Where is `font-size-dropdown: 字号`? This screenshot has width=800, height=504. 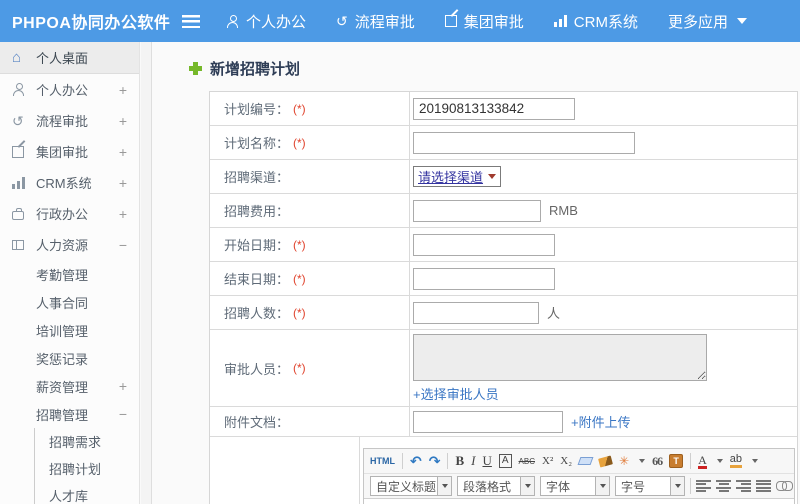
font-size-dropdown: 字号 is located at coordinates (650, 486).